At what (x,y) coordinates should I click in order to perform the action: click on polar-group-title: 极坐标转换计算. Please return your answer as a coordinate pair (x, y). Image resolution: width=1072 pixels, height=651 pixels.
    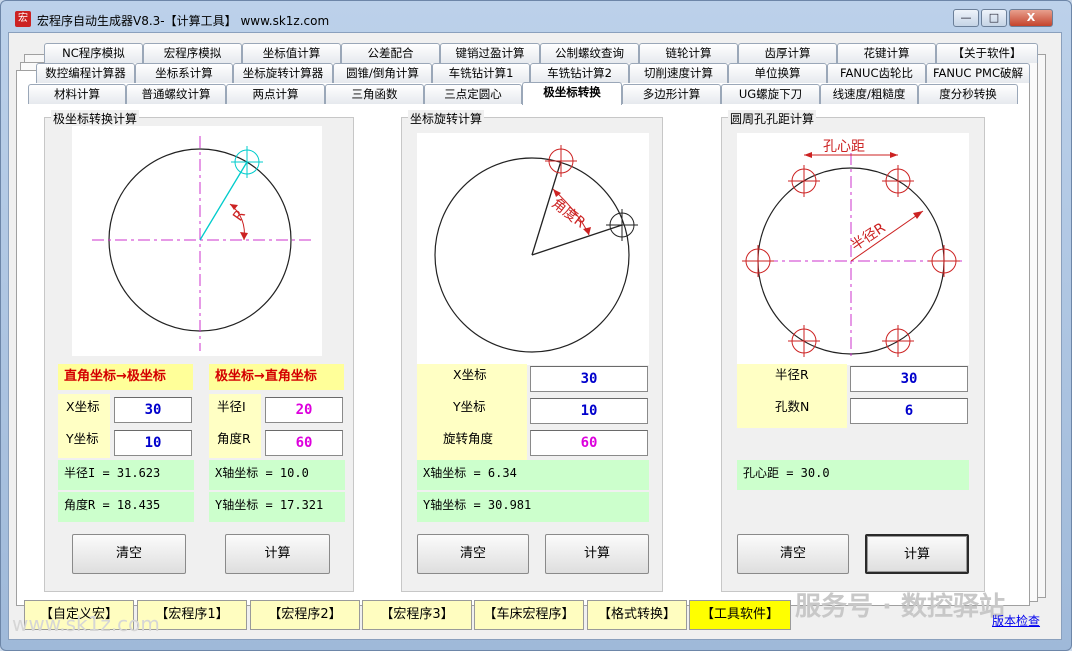
    Looking at the image, I should click on (95, 118).